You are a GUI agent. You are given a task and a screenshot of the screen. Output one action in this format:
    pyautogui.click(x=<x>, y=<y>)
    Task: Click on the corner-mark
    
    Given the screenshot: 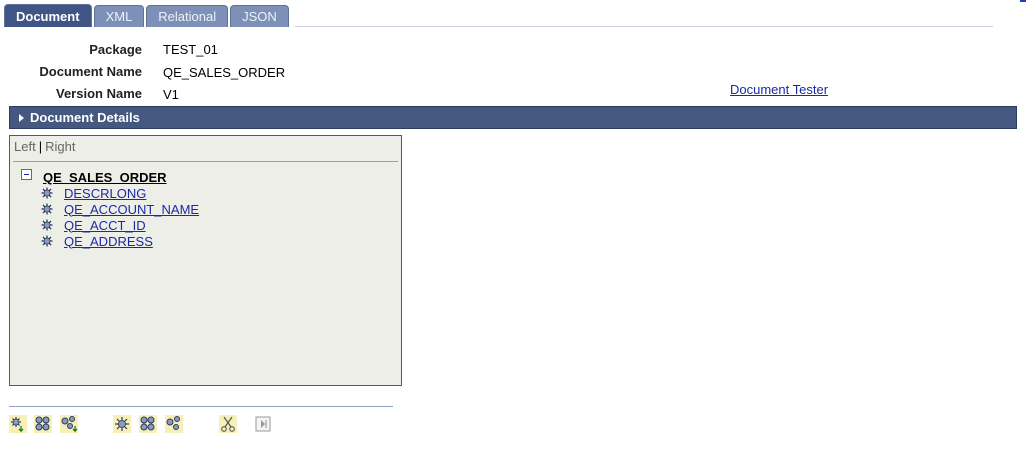 What is the action you would take?
    pyautogui.click(x=1023, y=1)
    